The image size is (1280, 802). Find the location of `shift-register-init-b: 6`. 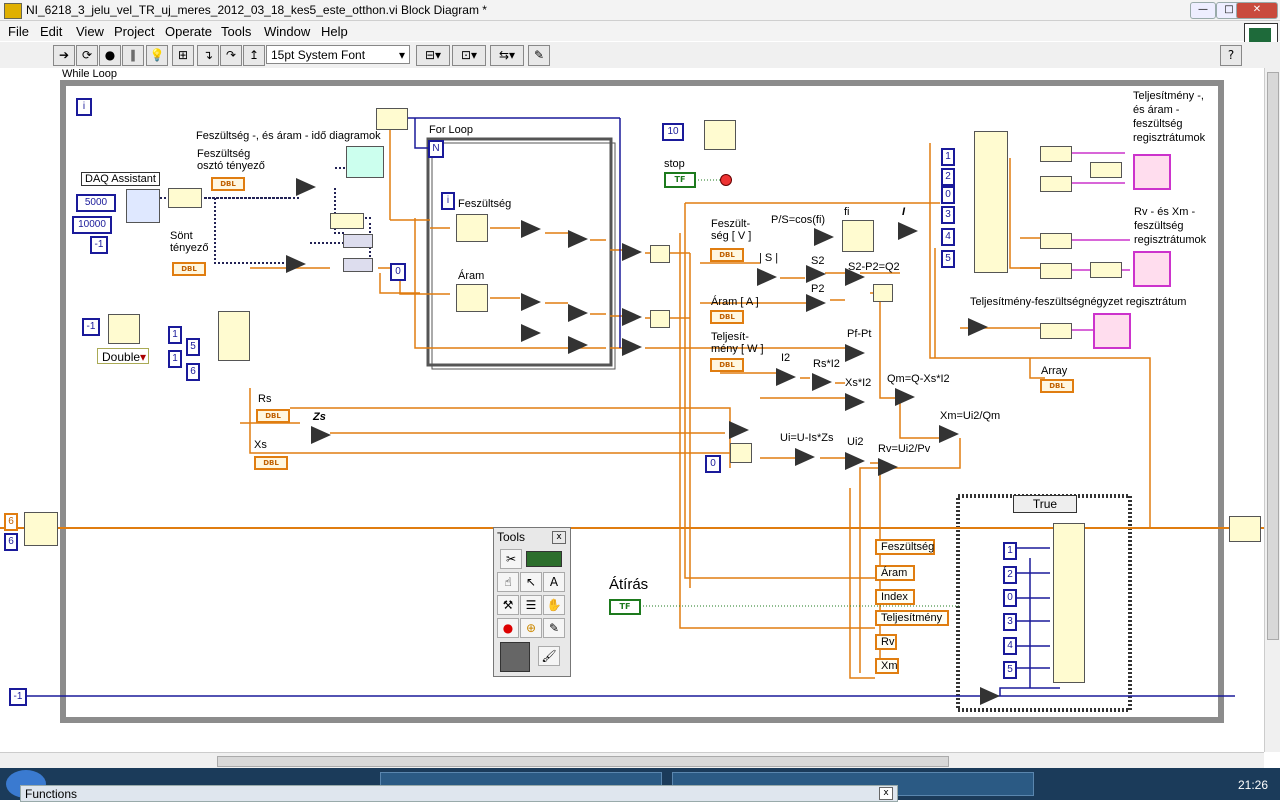

shift-register-init-b: 6 is located at coordinates (11, 542).